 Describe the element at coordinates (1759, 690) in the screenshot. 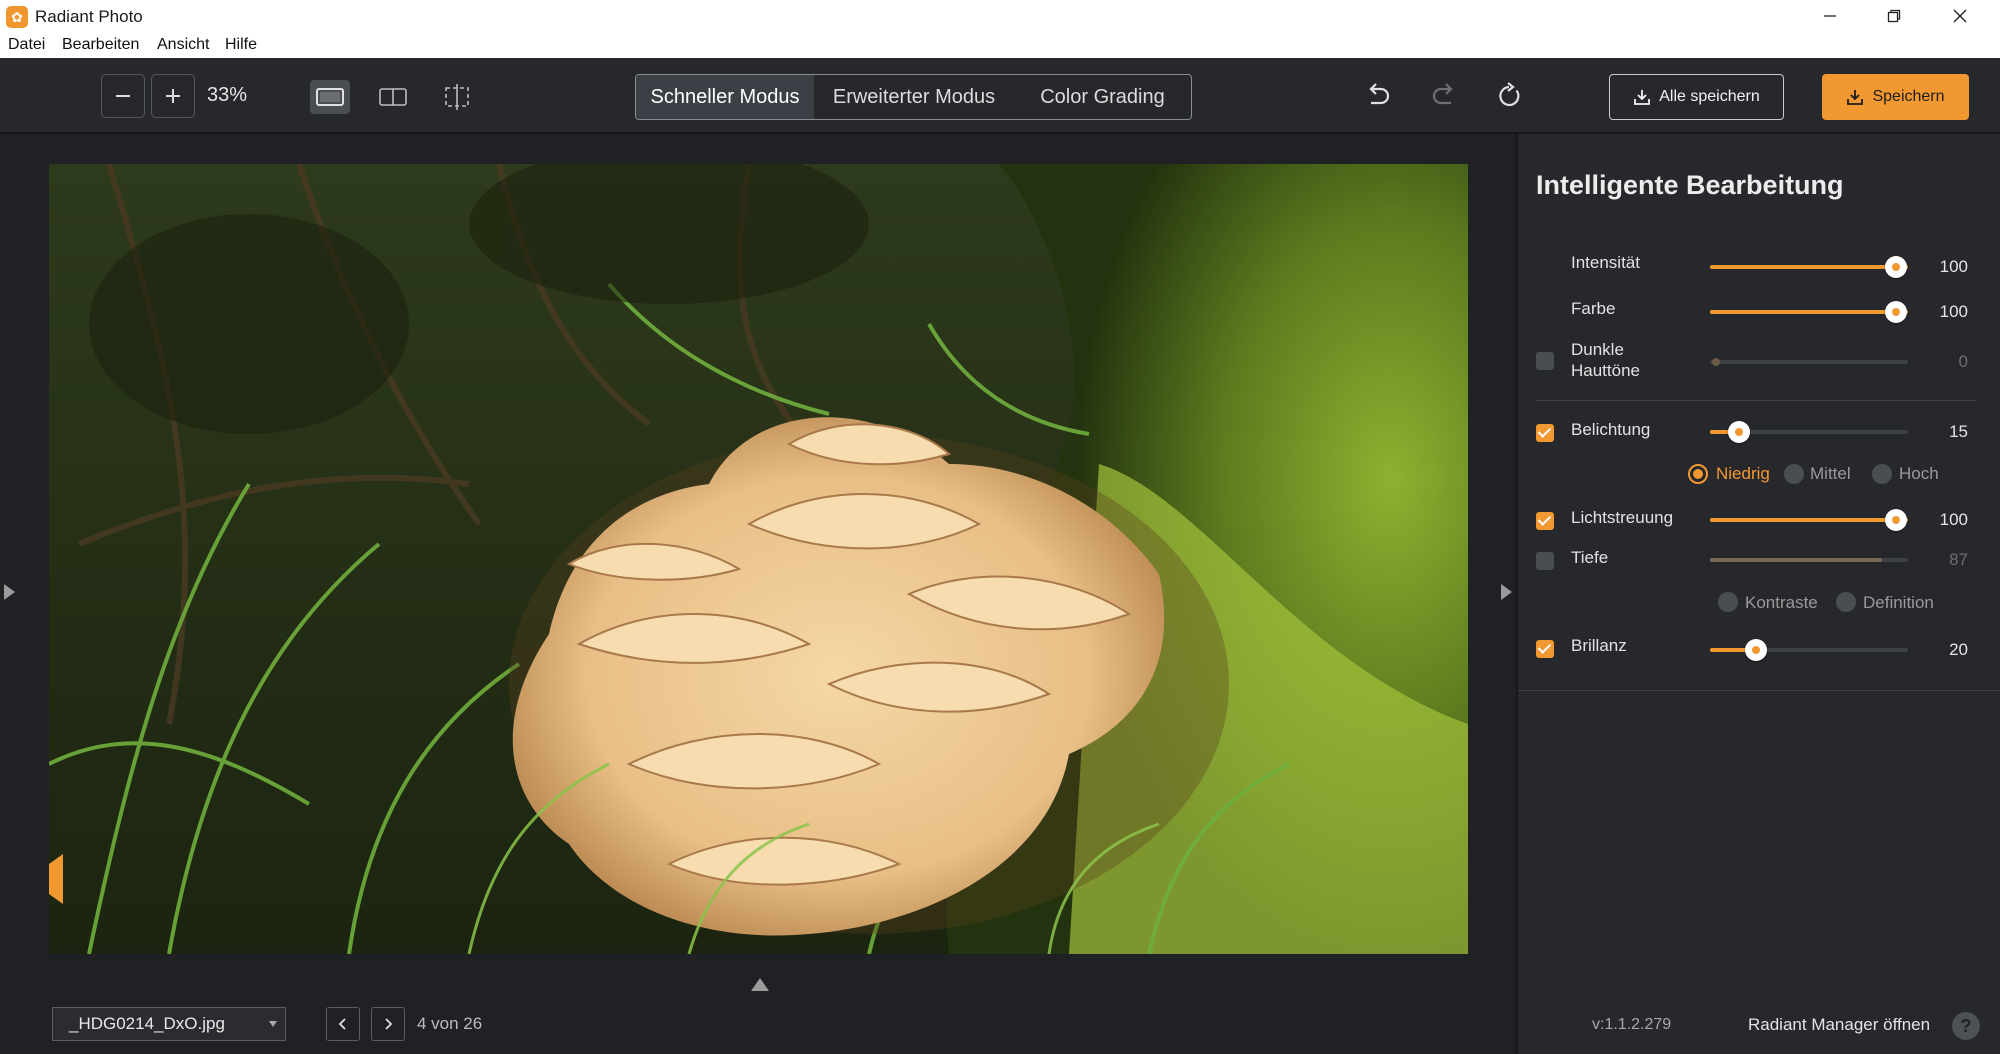

I see `panel-divider-bottom` at that location.